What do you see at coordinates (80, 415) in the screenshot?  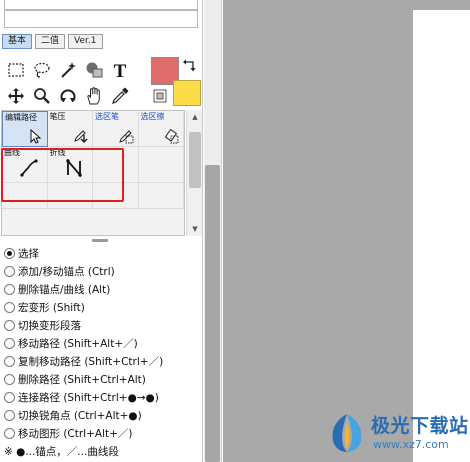 I see `option-label: 切换锐角点 (Ctrl+Alt+●)` at bounding box center [80, 415].